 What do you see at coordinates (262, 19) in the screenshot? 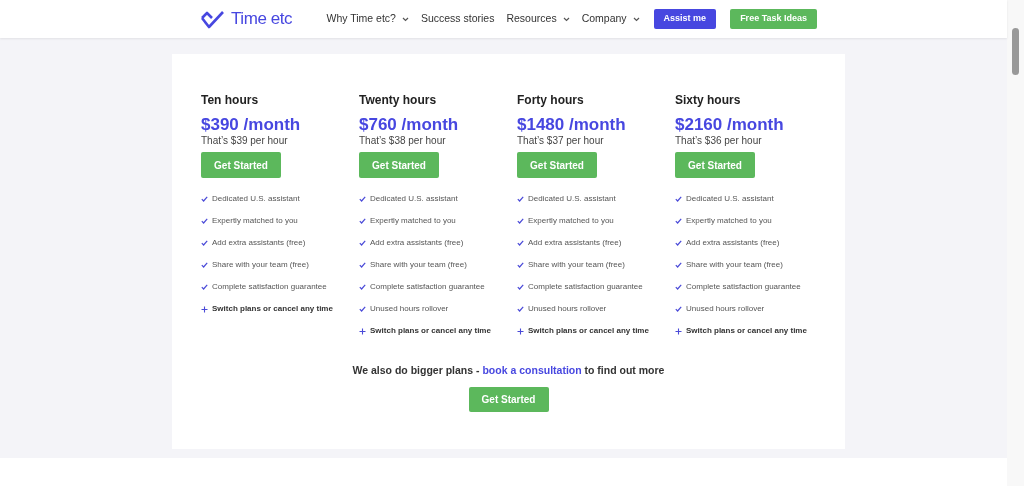
I see `logo-text: Time etc` at bounding box center [262, 19].